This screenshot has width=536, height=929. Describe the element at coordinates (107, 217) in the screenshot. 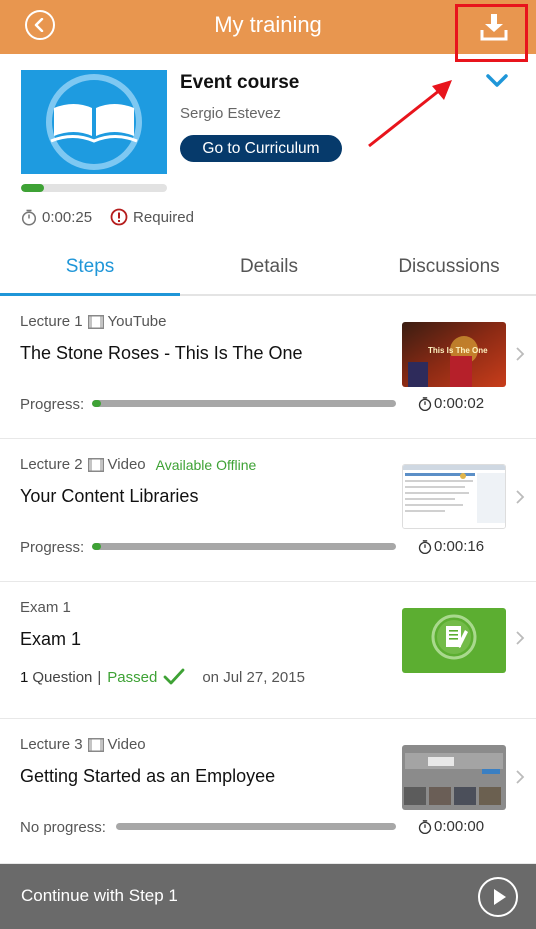

I see `course-meta: 0:00:25 Required` at that location.